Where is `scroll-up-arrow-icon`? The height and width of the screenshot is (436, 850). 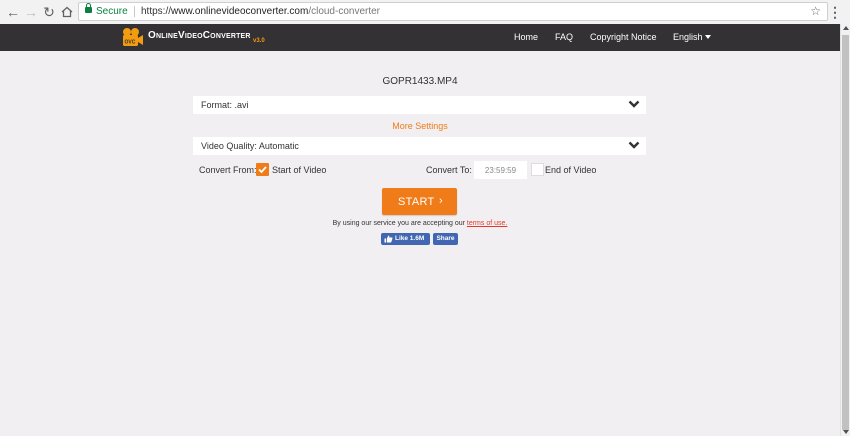
scroll-up-arrow-icon is located at coordinates (846, 28).